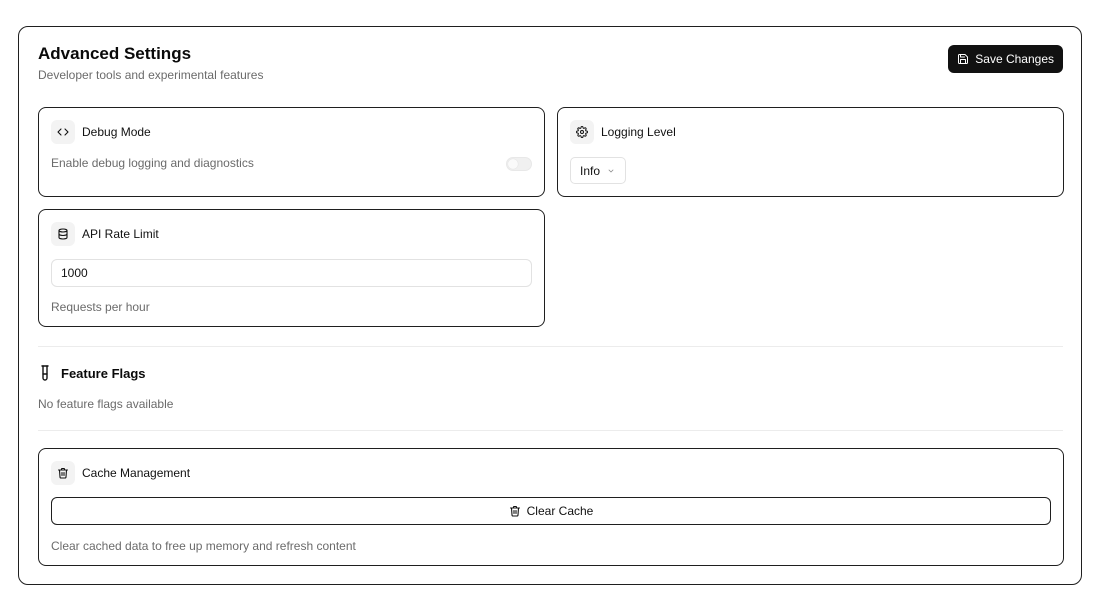  What do you see at coordinates (106, 404) in the screenshot?
I see `feature-flags-empty: No feature flags available` at bounding box center [106, 404].